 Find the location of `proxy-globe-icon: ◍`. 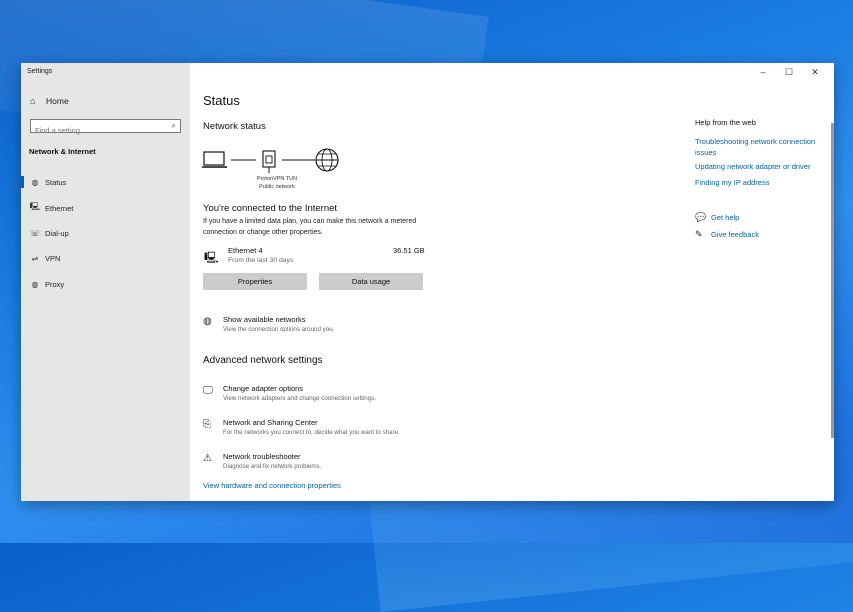

proxy-globe-icon: ◍ is located at coordinates (35, 284).